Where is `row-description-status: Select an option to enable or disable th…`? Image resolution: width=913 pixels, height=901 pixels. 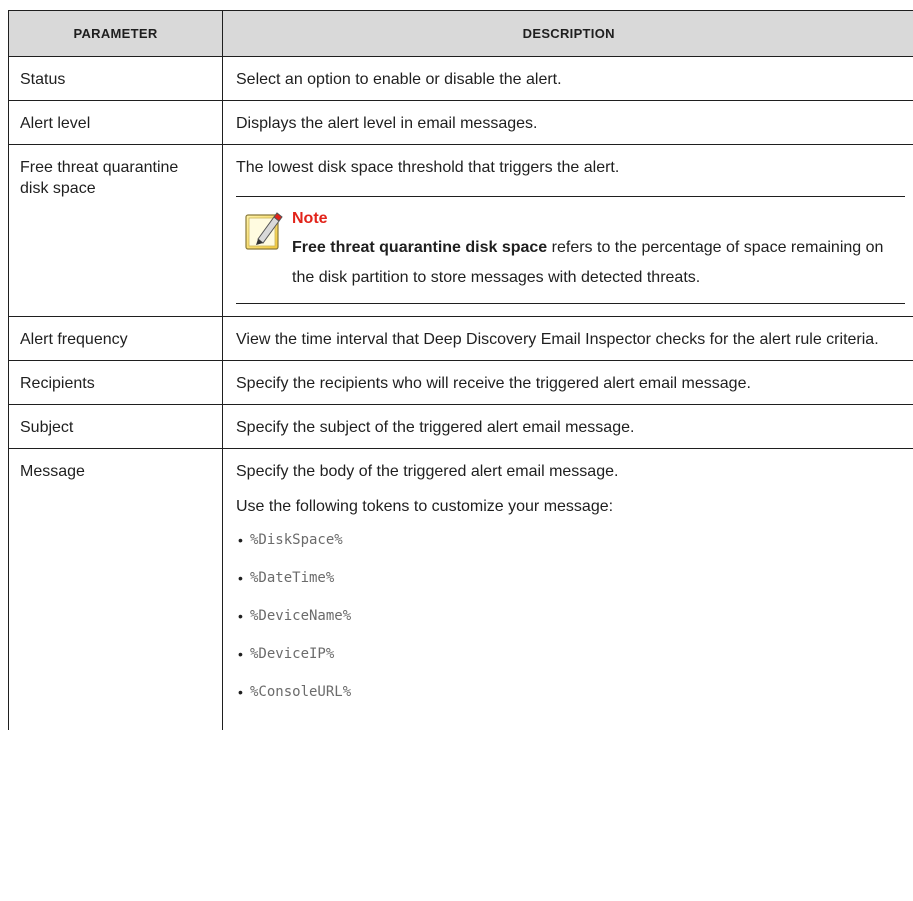 row-description-status: Select an option to enable or disable th… is located at coordinates (567, 78).